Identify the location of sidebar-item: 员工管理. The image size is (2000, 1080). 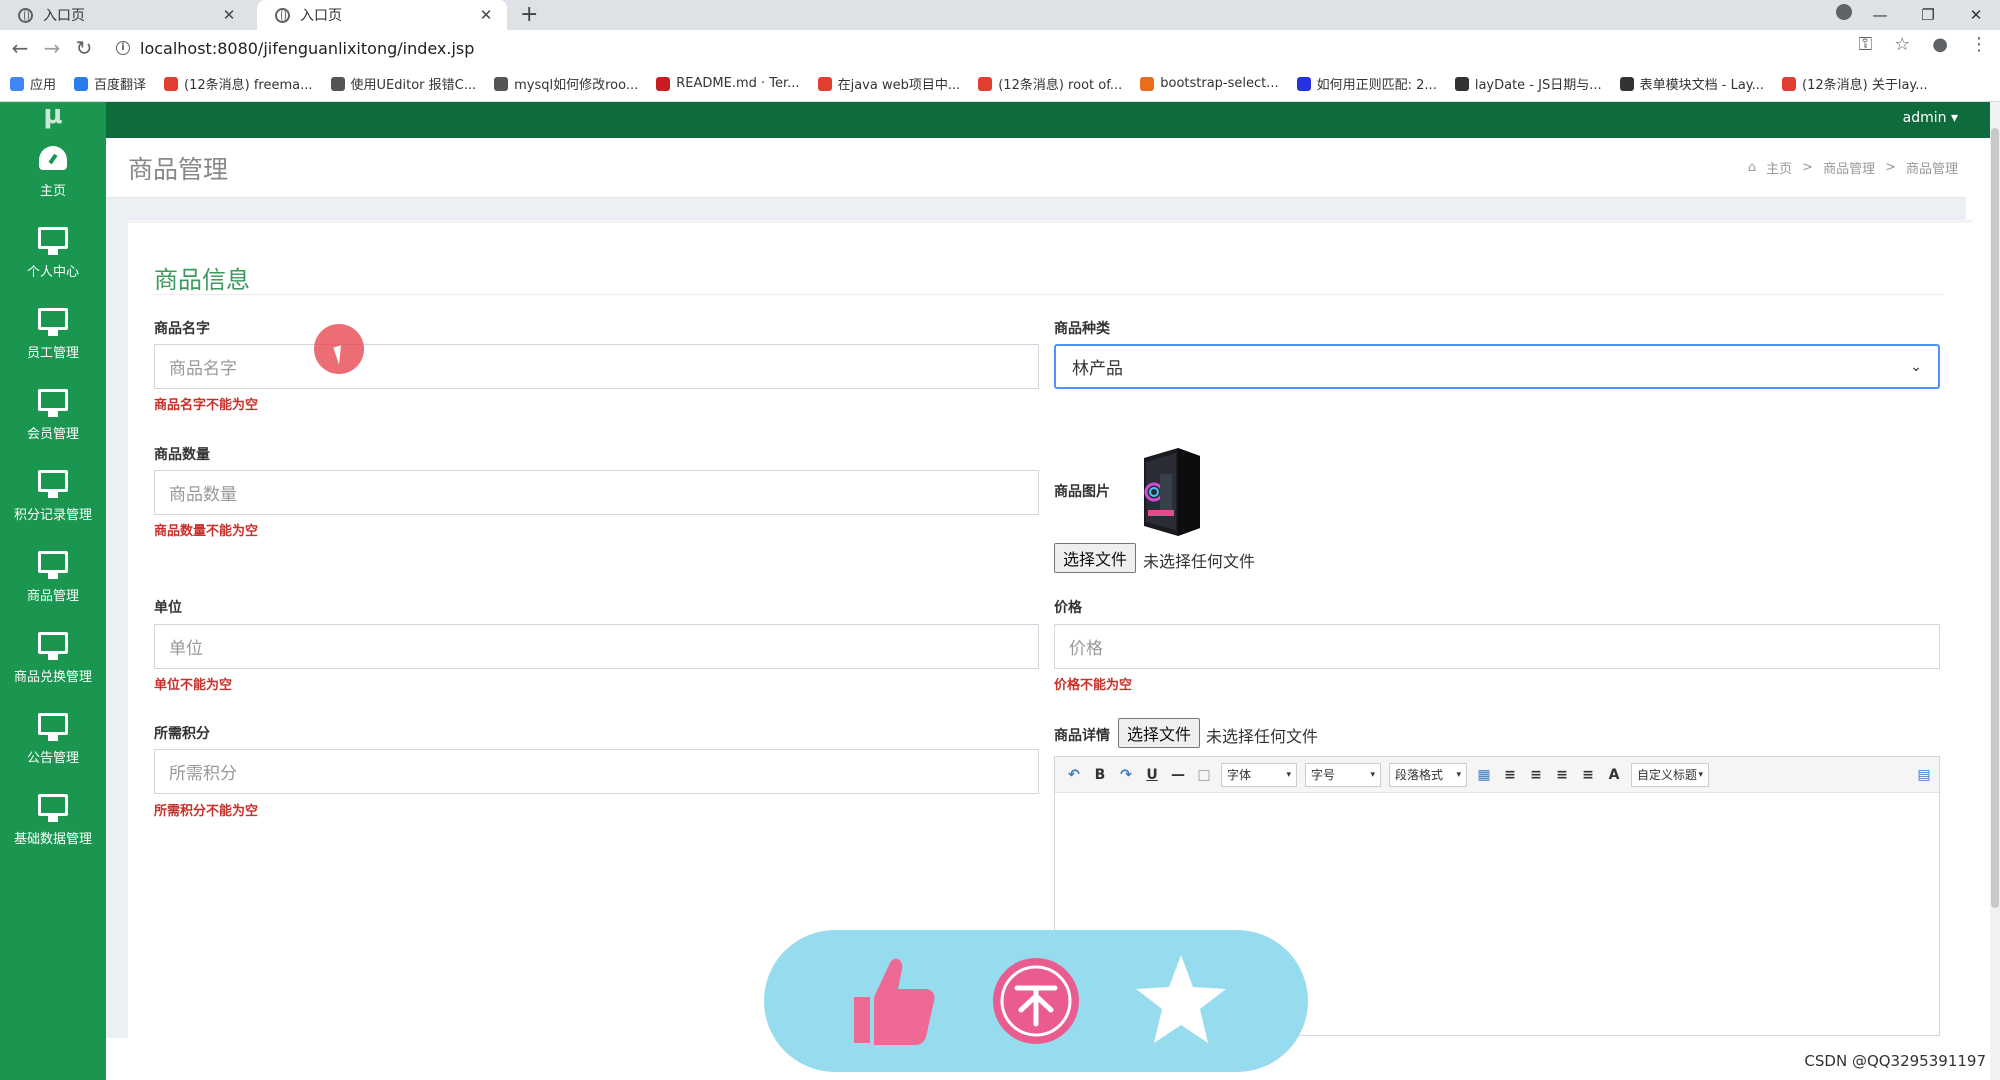
(53, 334).